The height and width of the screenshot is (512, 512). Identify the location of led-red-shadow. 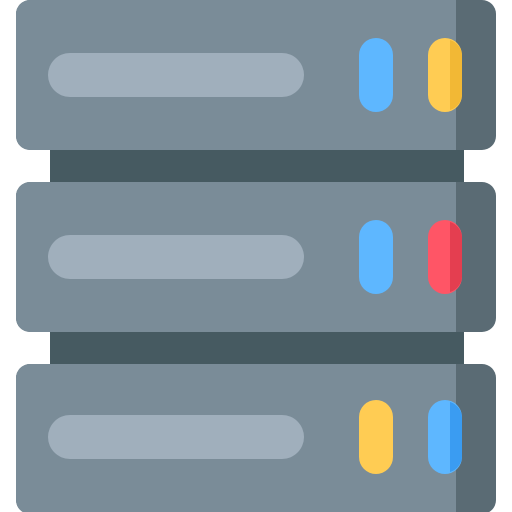
(456, 257).